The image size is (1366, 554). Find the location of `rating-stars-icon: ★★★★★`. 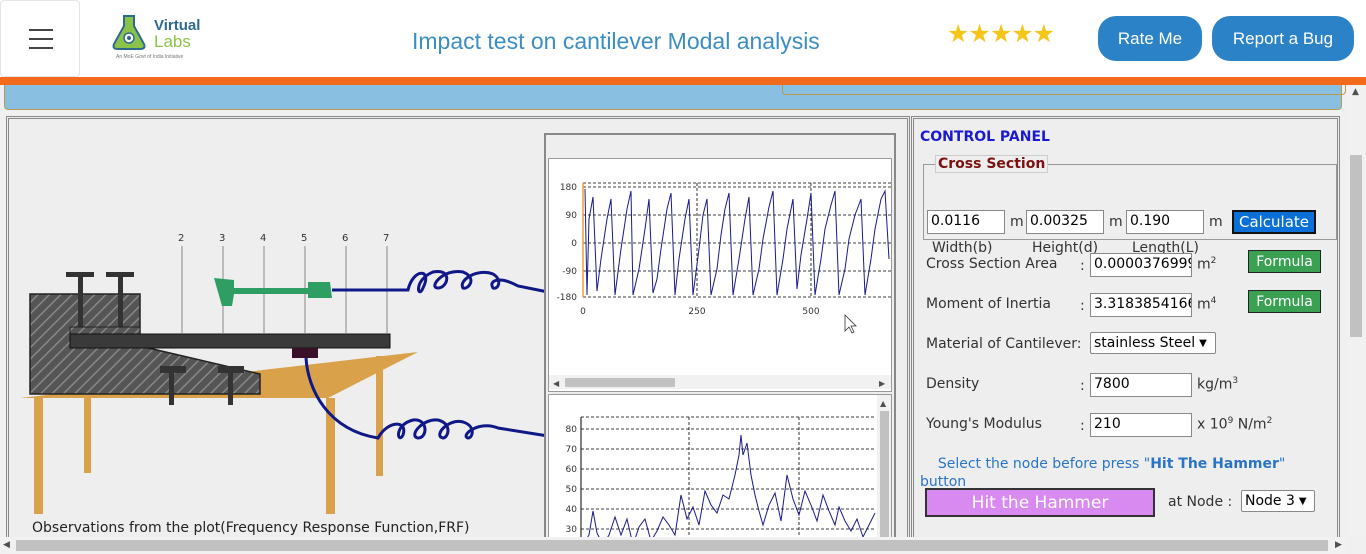

rating-stars-icon: ★★★★★ is located at coordinates (1001, 33).